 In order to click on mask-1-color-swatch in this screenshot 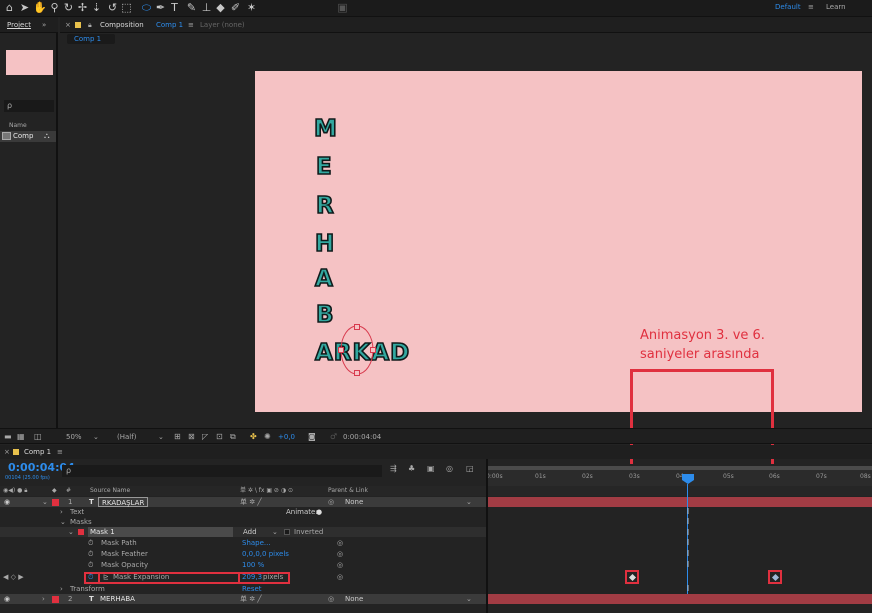, I will do `click(81, 532)`.